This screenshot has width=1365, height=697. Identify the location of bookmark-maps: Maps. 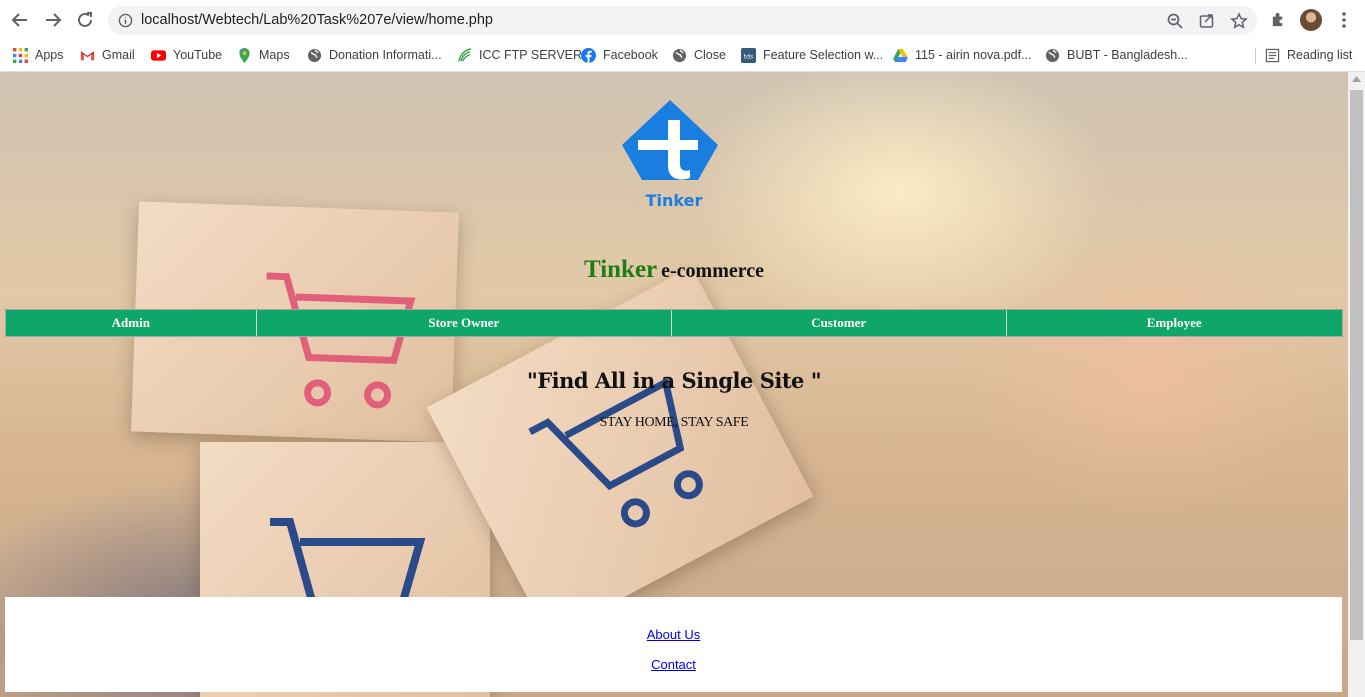
(263, 55).